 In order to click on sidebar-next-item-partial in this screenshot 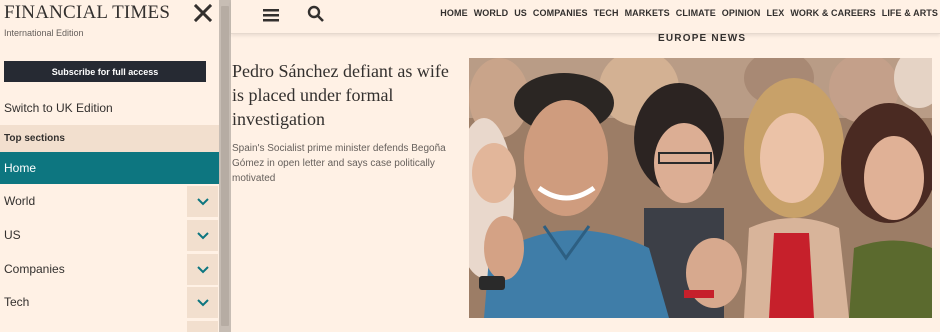, I will do `click(202, 326)`.